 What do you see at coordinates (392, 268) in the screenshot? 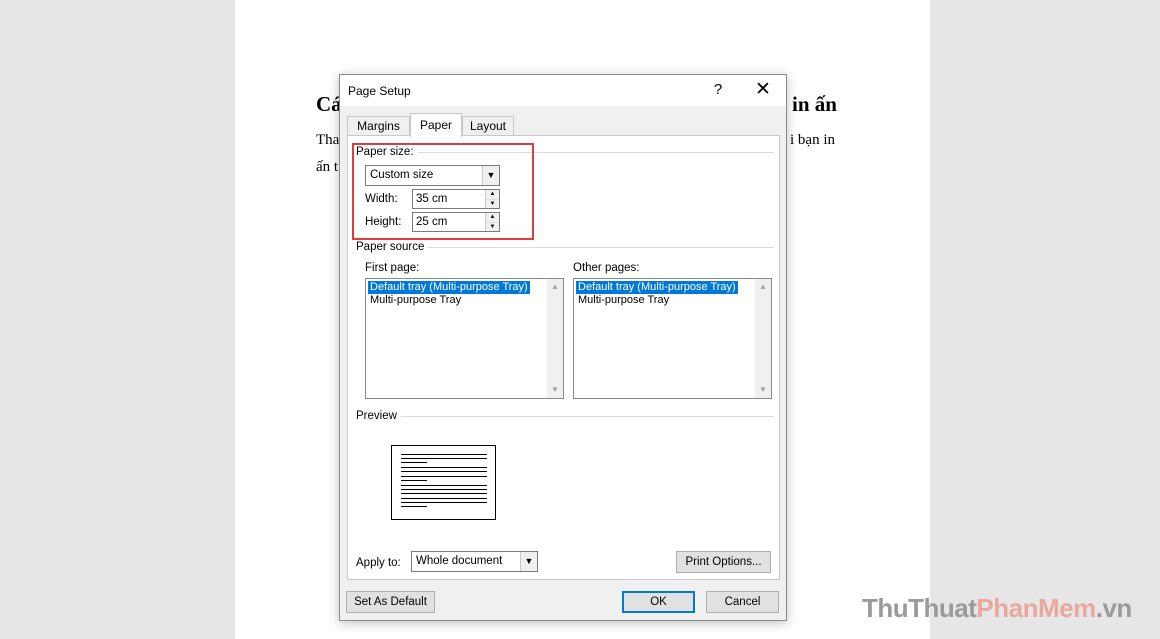
I see `first-page-label: First page:` at bounding box center [392, 268].